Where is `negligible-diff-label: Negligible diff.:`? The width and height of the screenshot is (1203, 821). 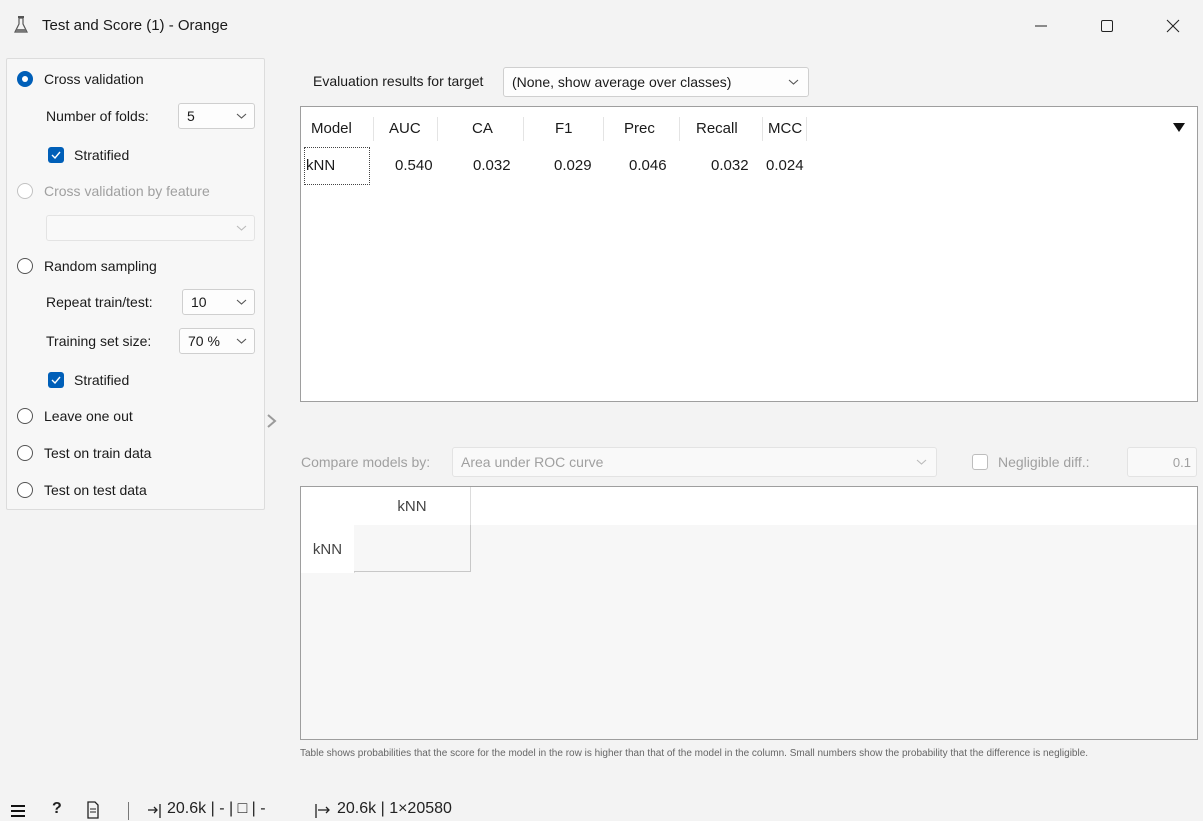
negligible-diff-label: Negligible diff.: is located at coordinates (1044, 462).